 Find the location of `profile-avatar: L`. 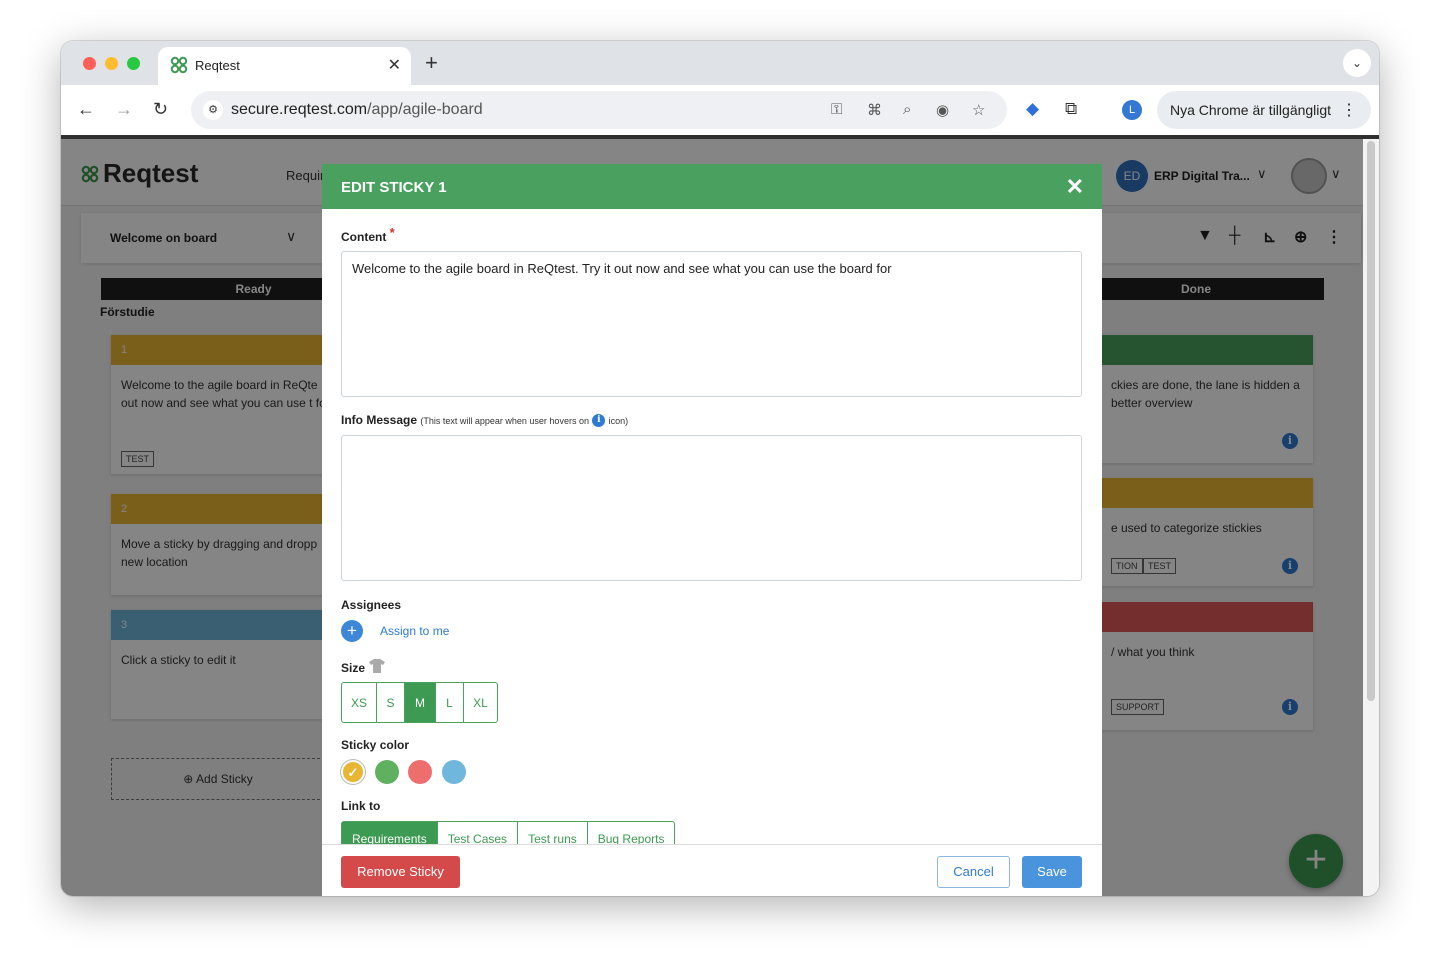

profile-avatar: L is located at coordinates (1132, 110).